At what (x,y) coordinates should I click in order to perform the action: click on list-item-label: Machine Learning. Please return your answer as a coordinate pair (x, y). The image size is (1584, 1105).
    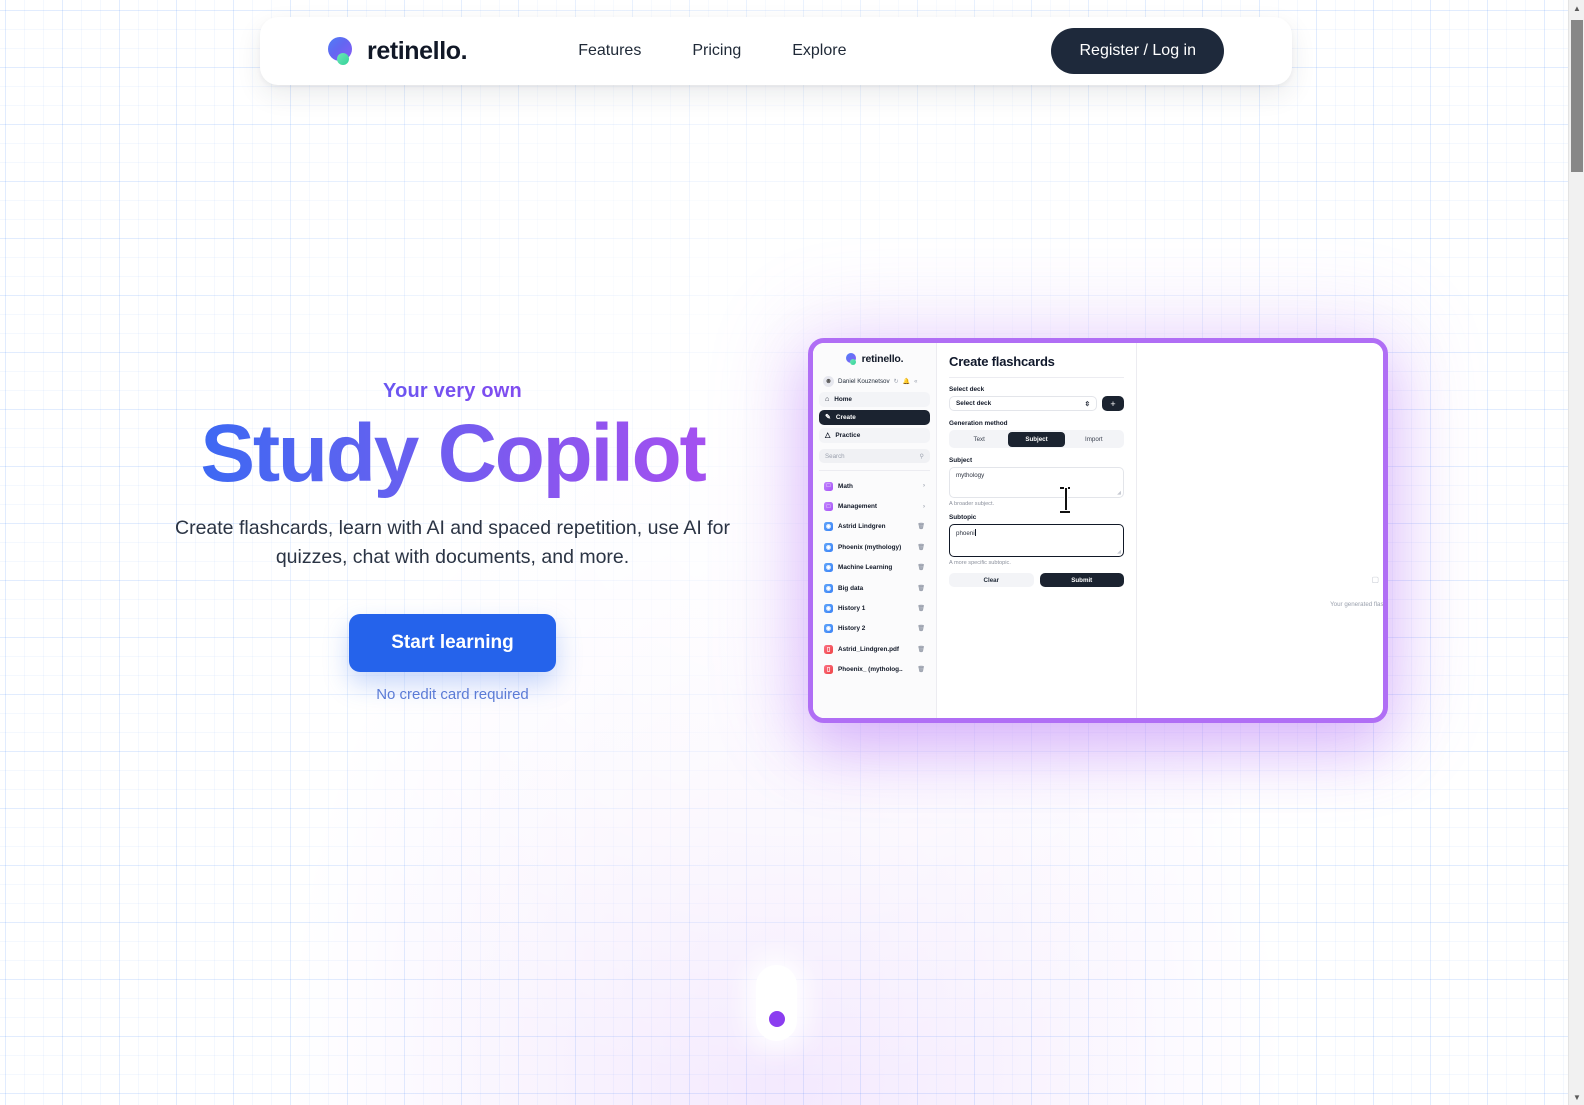
    Looking at the image, I should click on (865, 568).